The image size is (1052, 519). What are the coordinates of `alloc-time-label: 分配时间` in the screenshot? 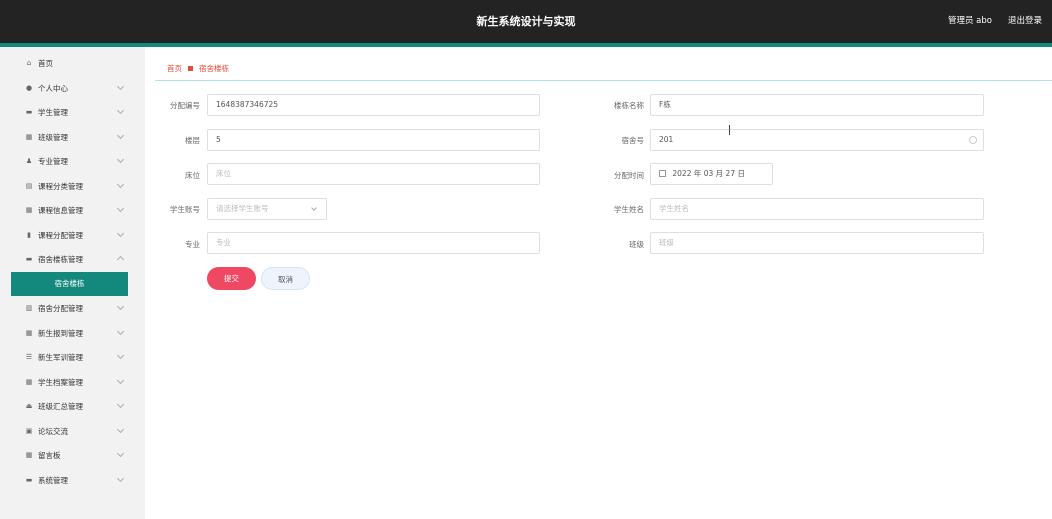 It's located at (629, 175).